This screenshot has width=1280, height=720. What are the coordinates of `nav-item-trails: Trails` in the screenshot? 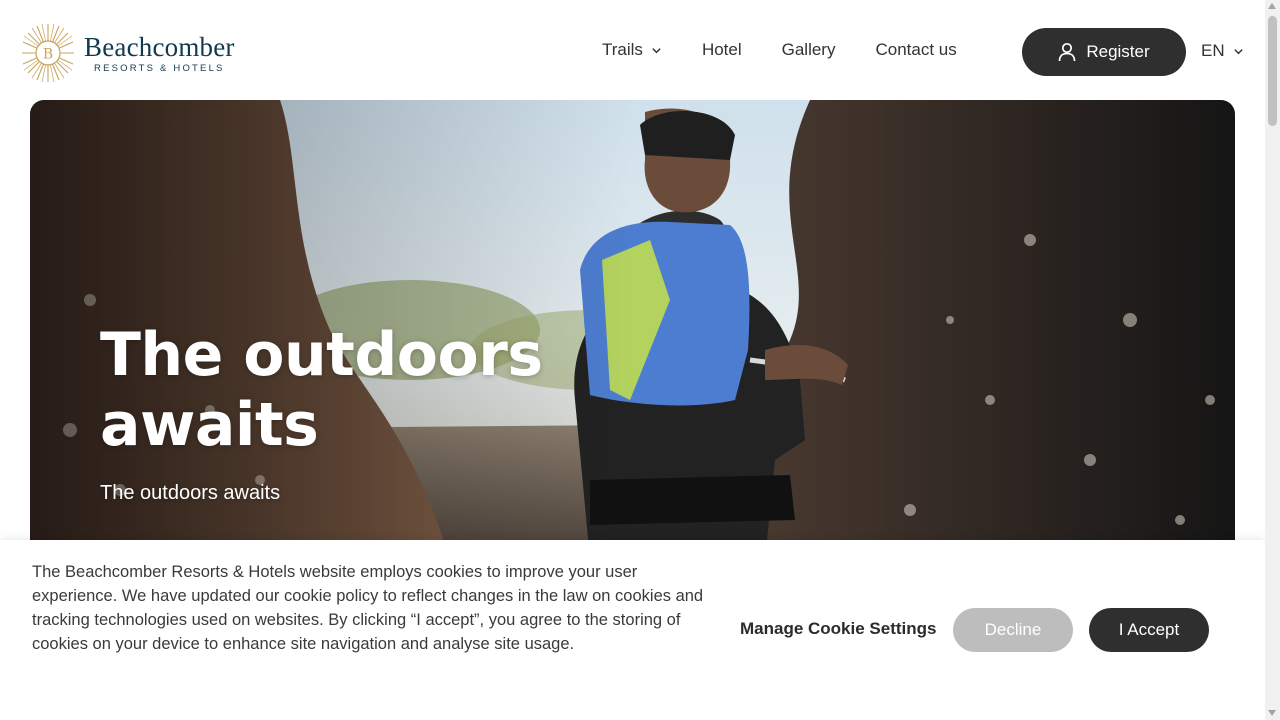 It's located at (632, 50).